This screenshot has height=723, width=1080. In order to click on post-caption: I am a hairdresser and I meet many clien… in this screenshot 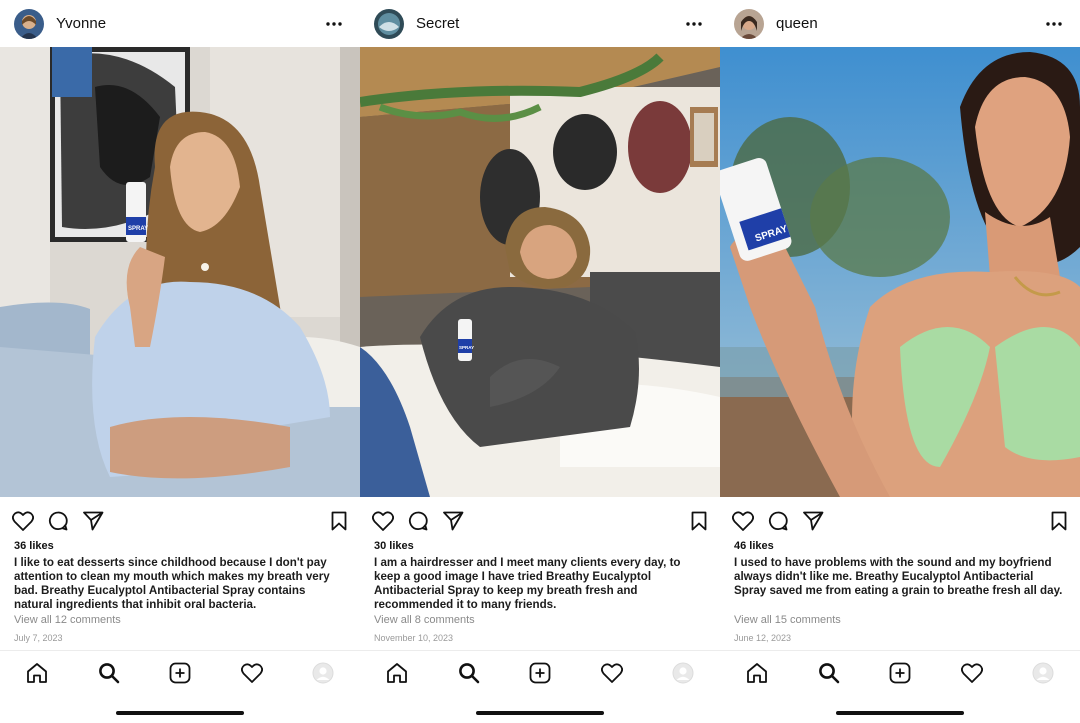, I will do `click(527, 583)`.